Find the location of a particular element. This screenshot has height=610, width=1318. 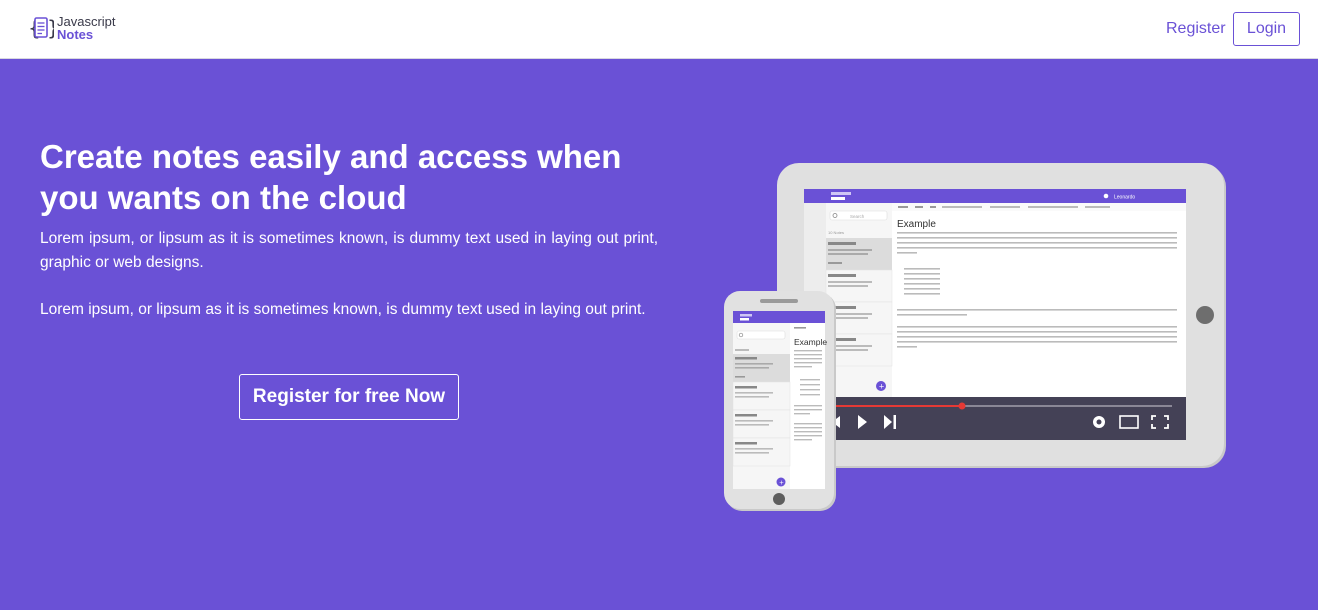

tablet-search-placeholder: Search is located at coordinates (857, 216).